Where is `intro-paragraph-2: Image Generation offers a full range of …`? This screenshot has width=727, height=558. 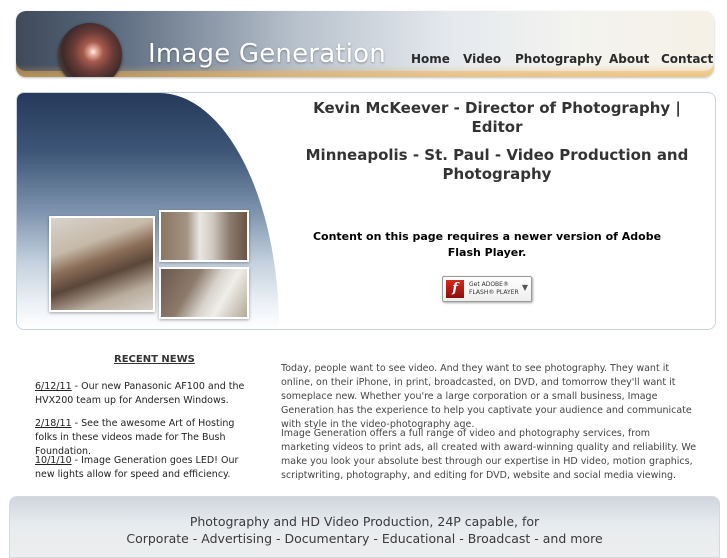 intro-paragraph-2: Image Generation offers a full range of … is located at coordinates (489, 454).